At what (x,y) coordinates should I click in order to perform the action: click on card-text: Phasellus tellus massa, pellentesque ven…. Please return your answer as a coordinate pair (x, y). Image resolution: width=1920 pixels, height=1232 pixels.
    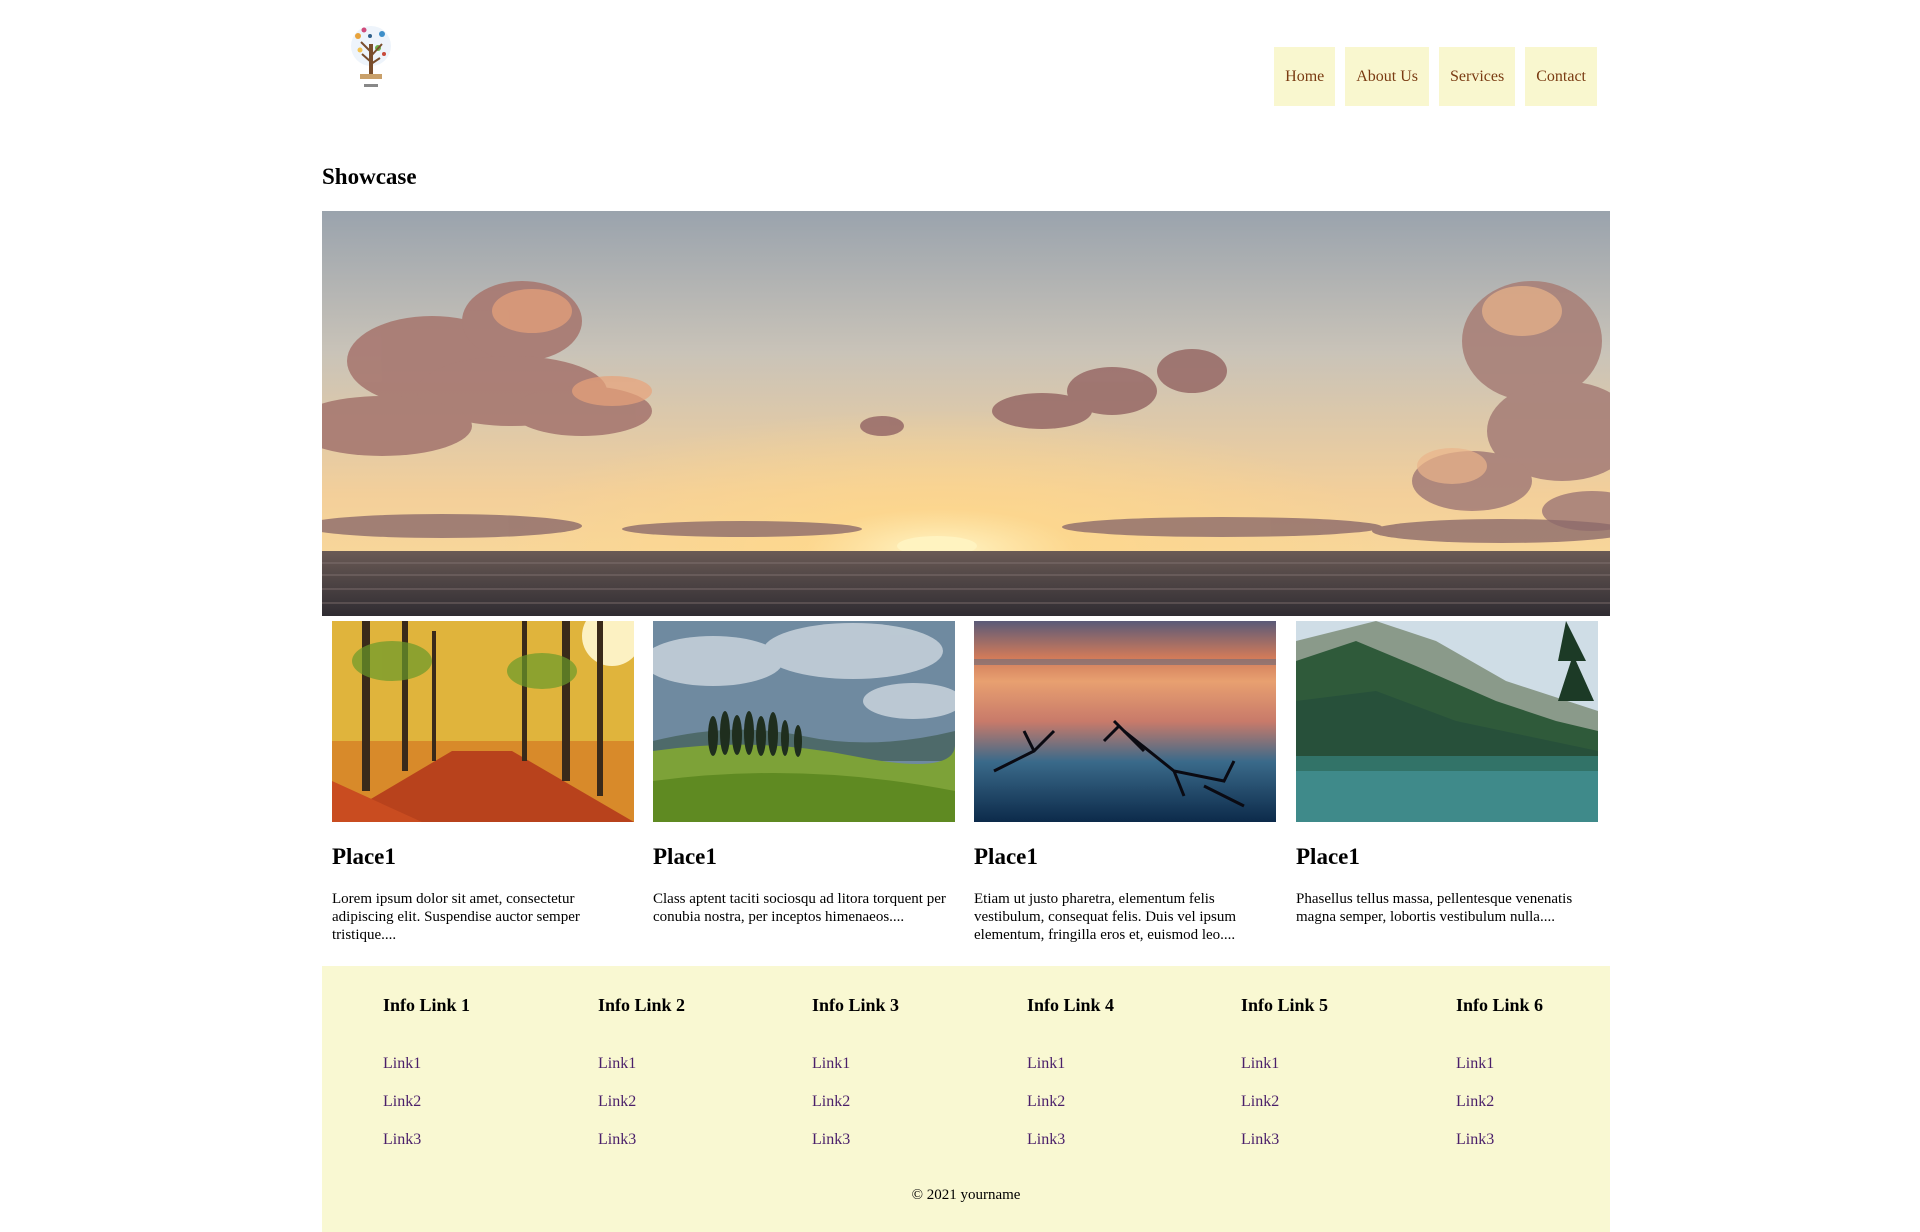
    Looking at the image, I should click on (1434, 908).